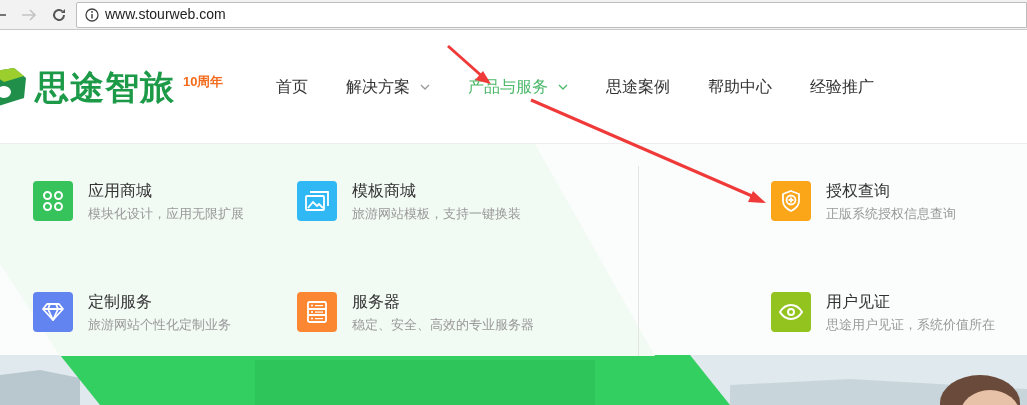 Image resolution: width=1027 pixels, height=405 pixels. I want to click on menu-item-title: 授权查询, so click(891, 191).